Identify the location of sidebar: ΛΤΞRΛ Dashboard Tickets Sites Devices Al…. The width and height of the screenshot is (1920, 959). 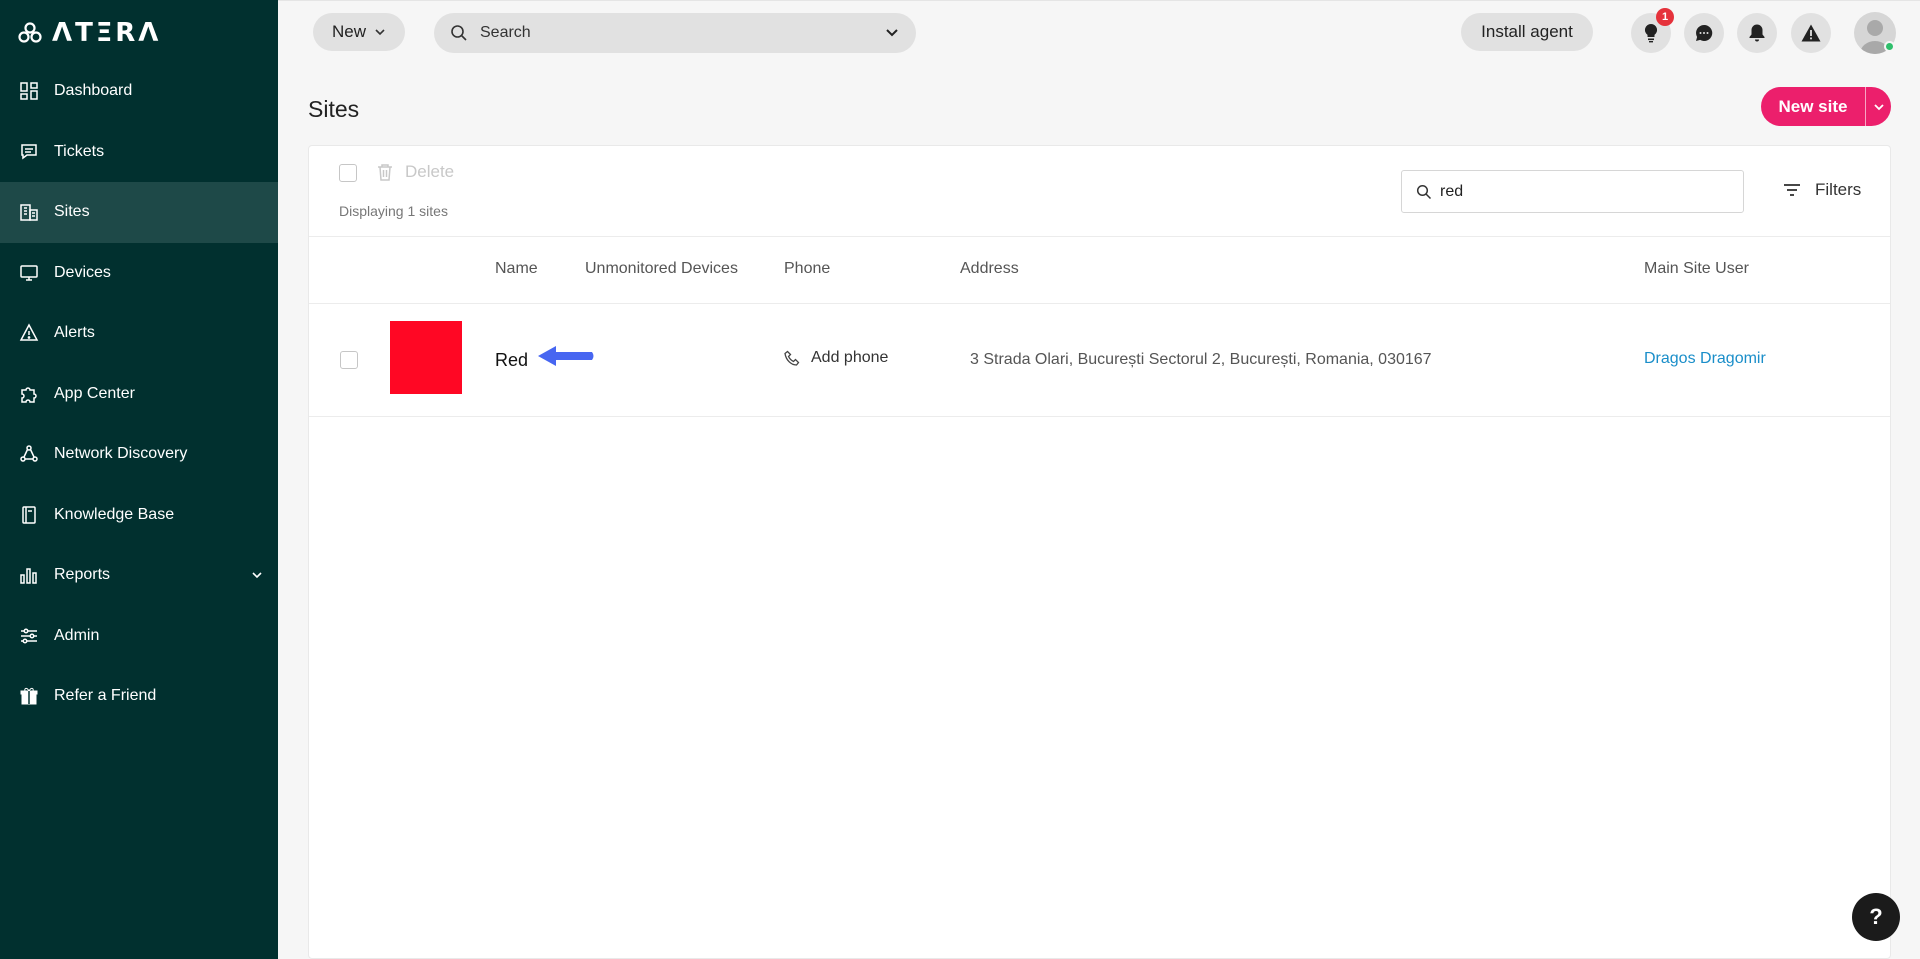
(139, 479).